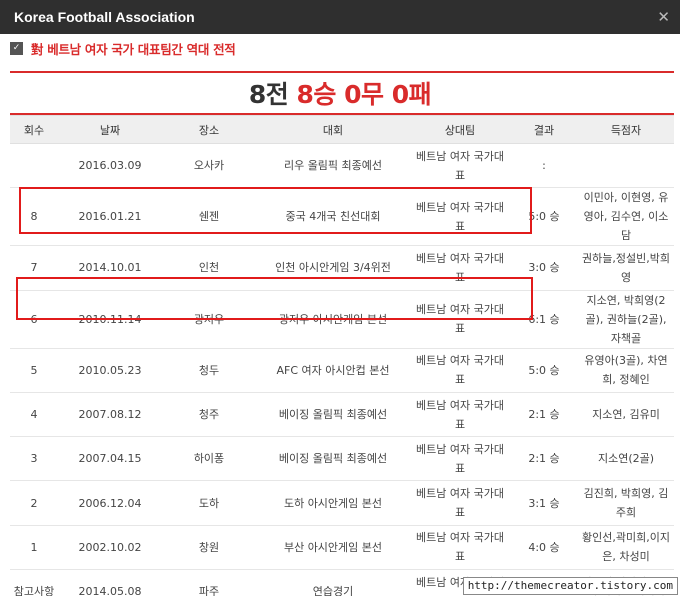  What do you see at coordinates (110, 370) in the screenshot?
I see `cell-date: 2010.05.23` at bounding box center [110, 370].